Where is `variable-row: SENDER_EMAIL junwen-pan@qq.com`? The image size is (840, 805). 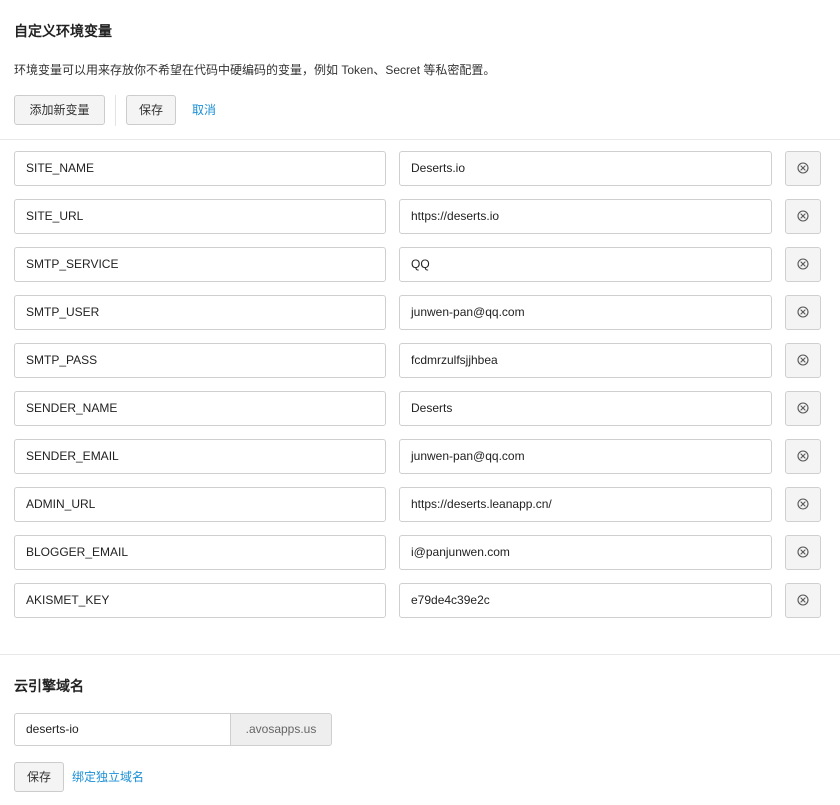 variable-row: SENDER_EMAIL junwen-pan@qq.com is located at coordinates (418, 456).